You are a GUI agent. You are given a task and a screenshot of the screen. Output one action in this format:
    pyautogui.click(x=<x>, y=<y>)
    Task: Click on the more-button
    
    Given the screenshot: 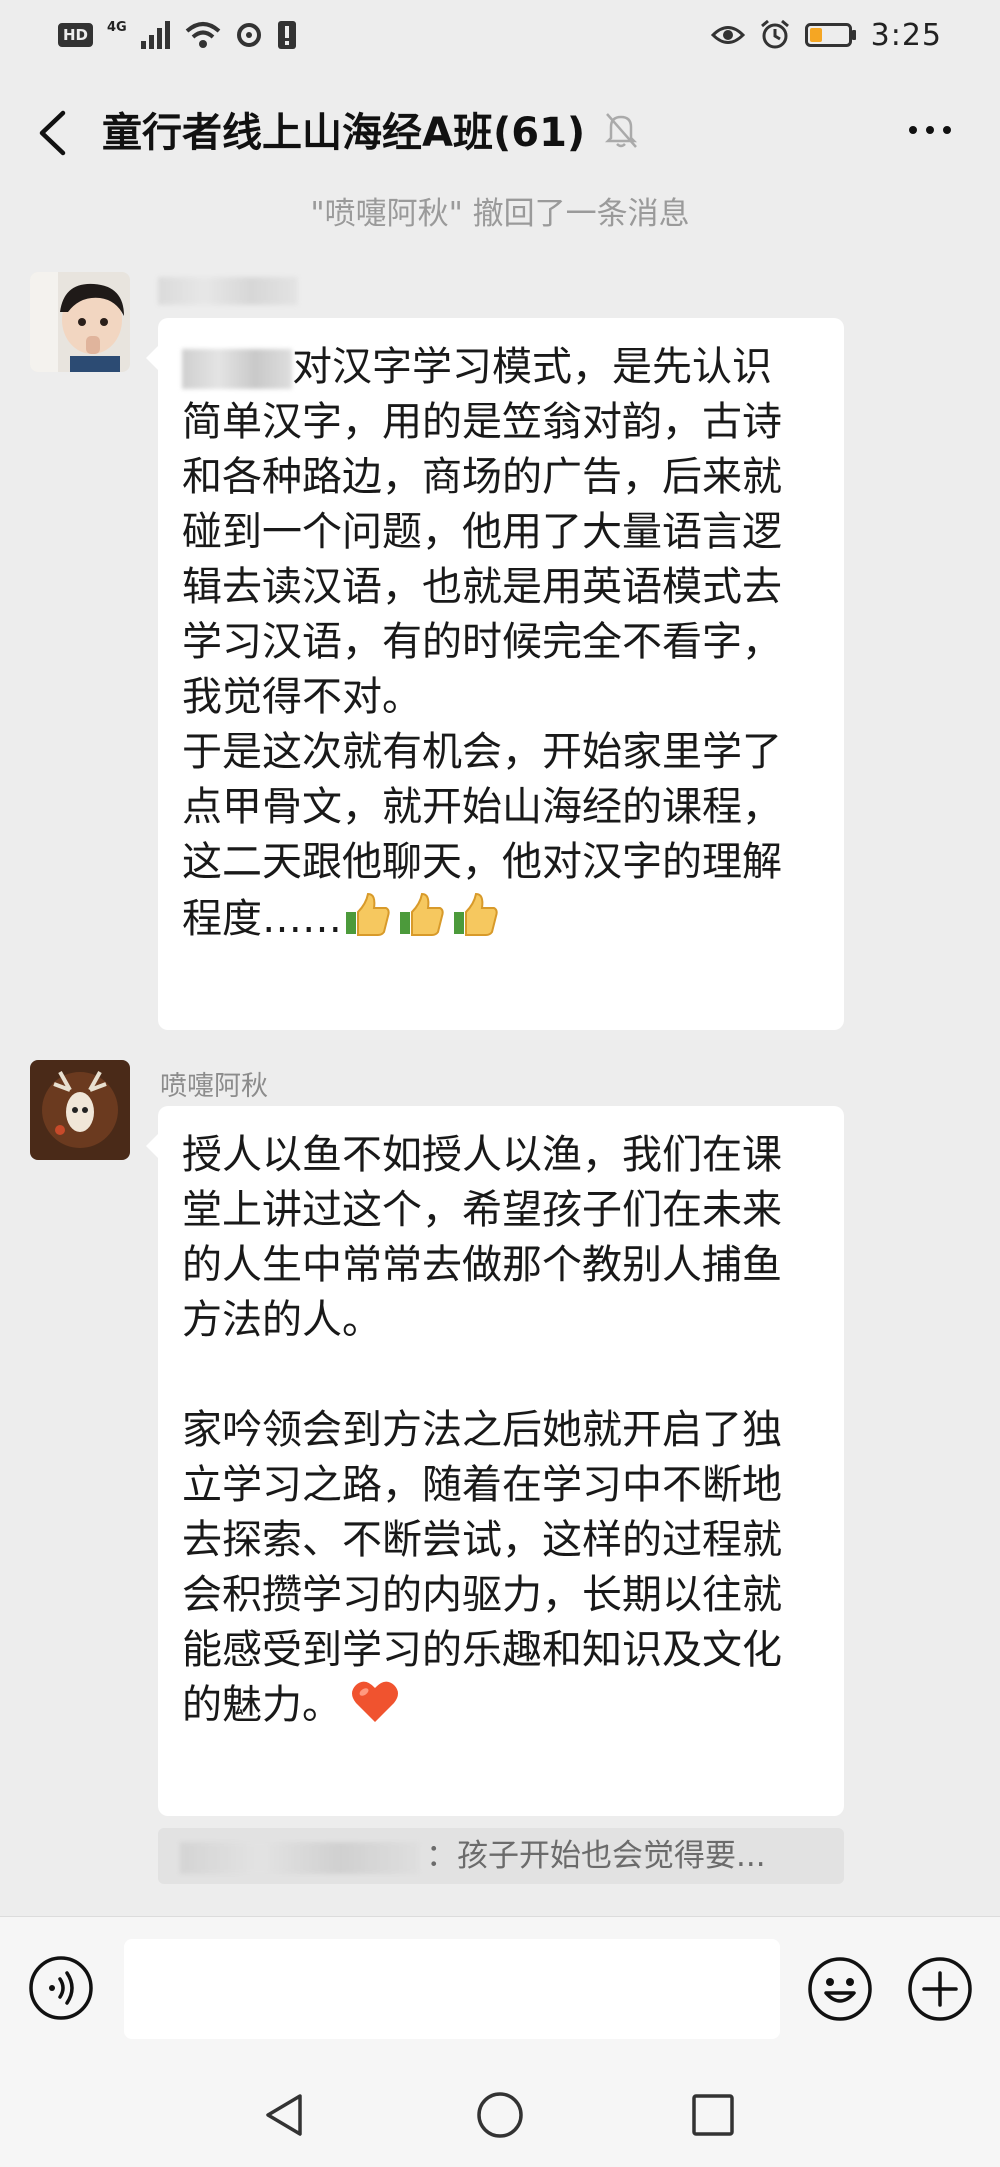 What is the action you would take?
    pyautogui.click(x=930, y=130)
    